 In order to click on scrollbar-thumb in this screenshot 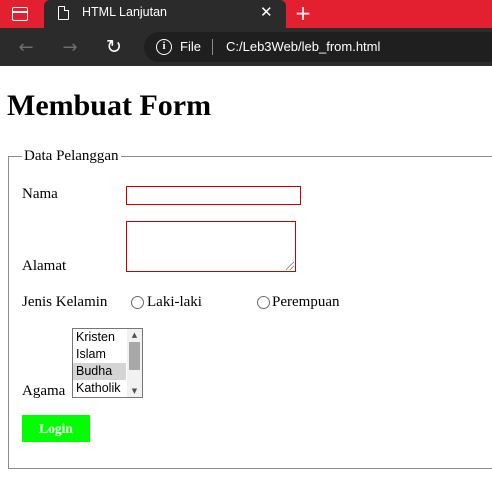, I will do `click(134, 356)`.